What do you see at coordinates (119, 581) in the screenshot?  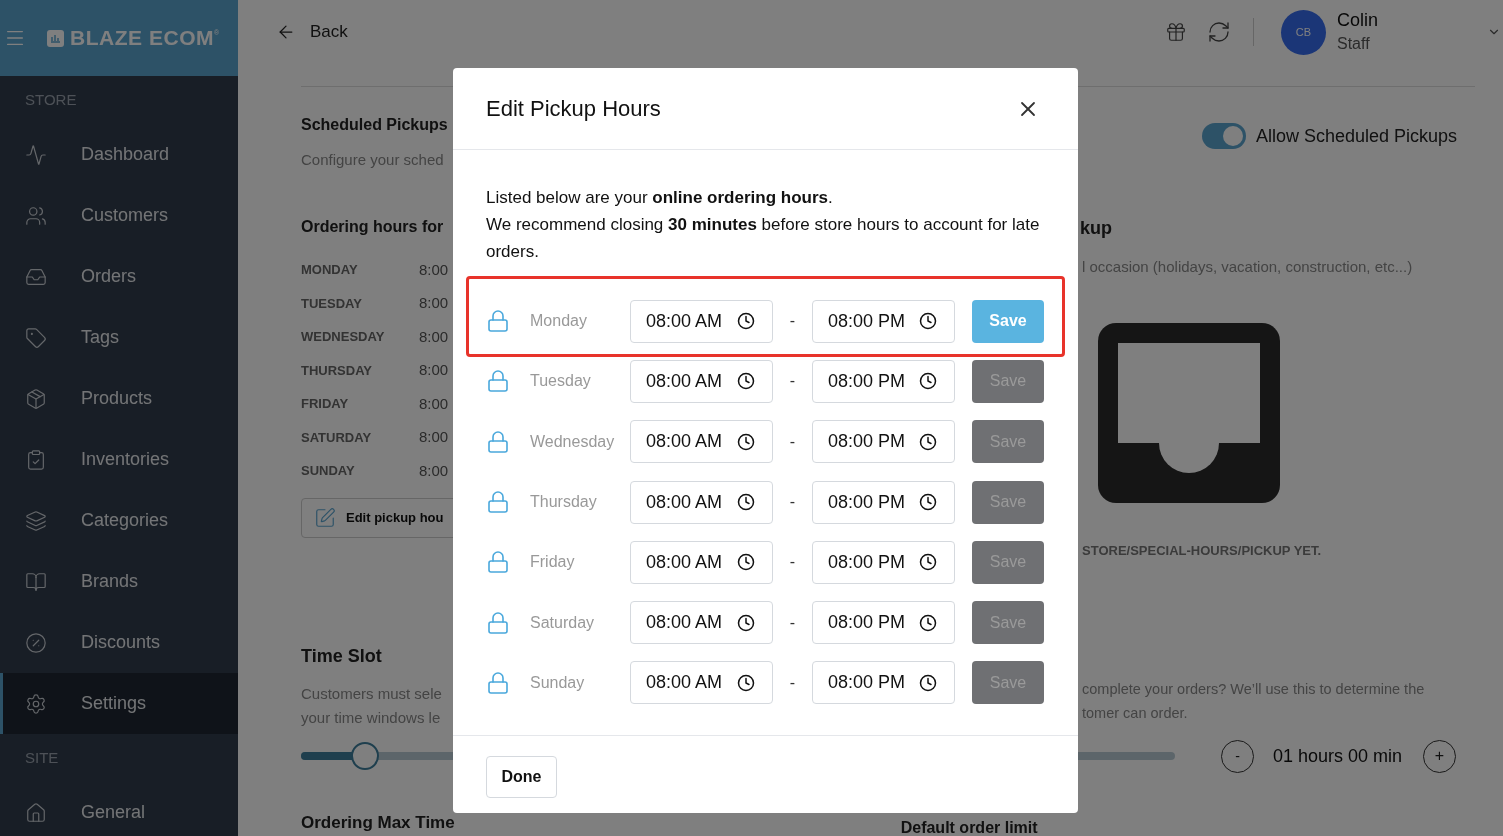 I see `sidebar-item: Brands` at bounding box center [119, 581].